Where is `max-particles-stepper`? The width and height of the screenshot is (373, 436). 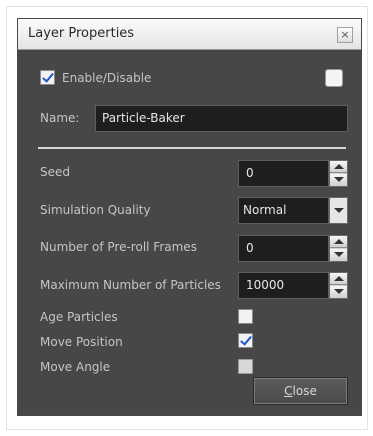
max-particles-stepper is located at coordinates (338, 285).